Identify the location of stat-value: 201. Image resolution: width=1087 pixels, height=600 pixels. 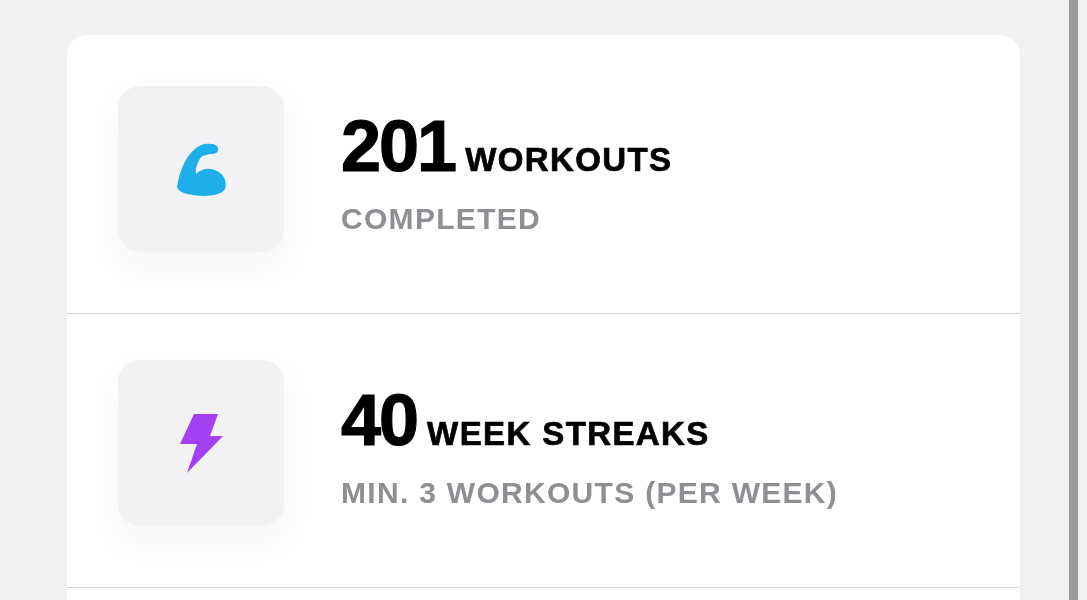
(398, 146).